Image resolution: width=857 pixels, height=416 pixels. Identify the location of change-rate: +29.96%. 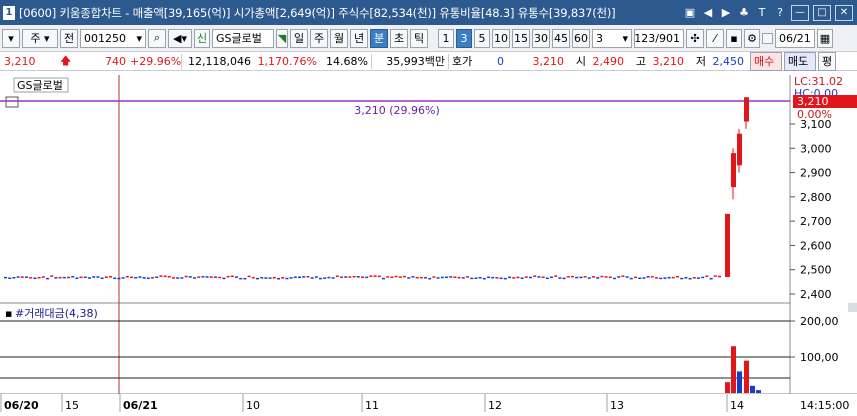
(156, 61).